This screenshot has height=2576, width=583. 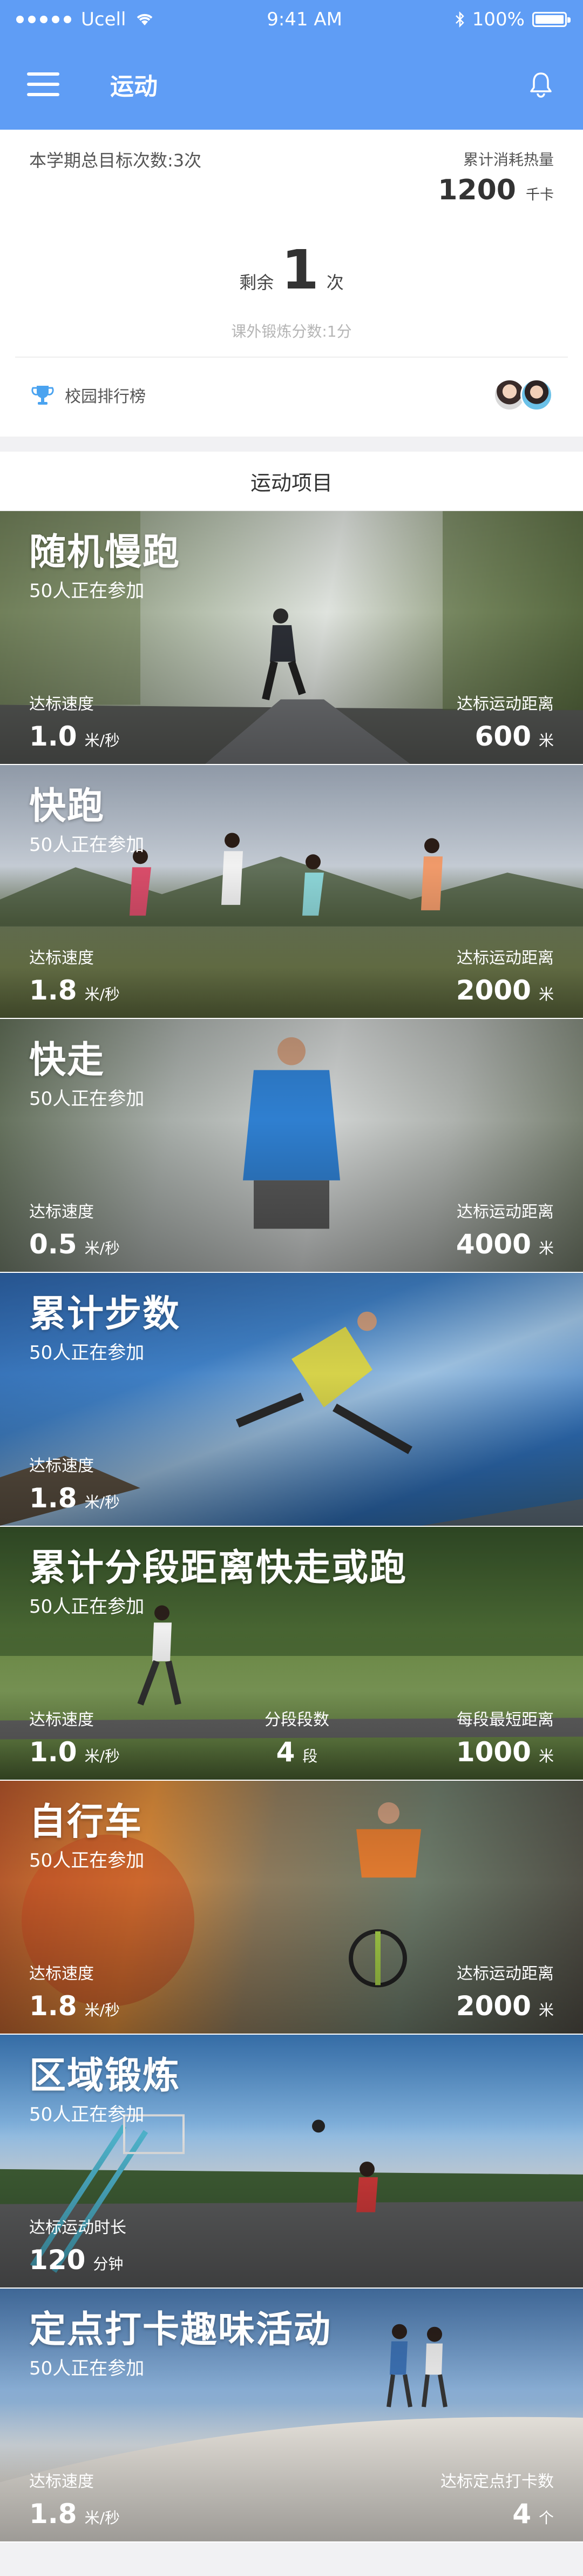 What do you see at coordinates (537, 395) in the screenshot?
I see `avatar` at bounding box center [537, 395].